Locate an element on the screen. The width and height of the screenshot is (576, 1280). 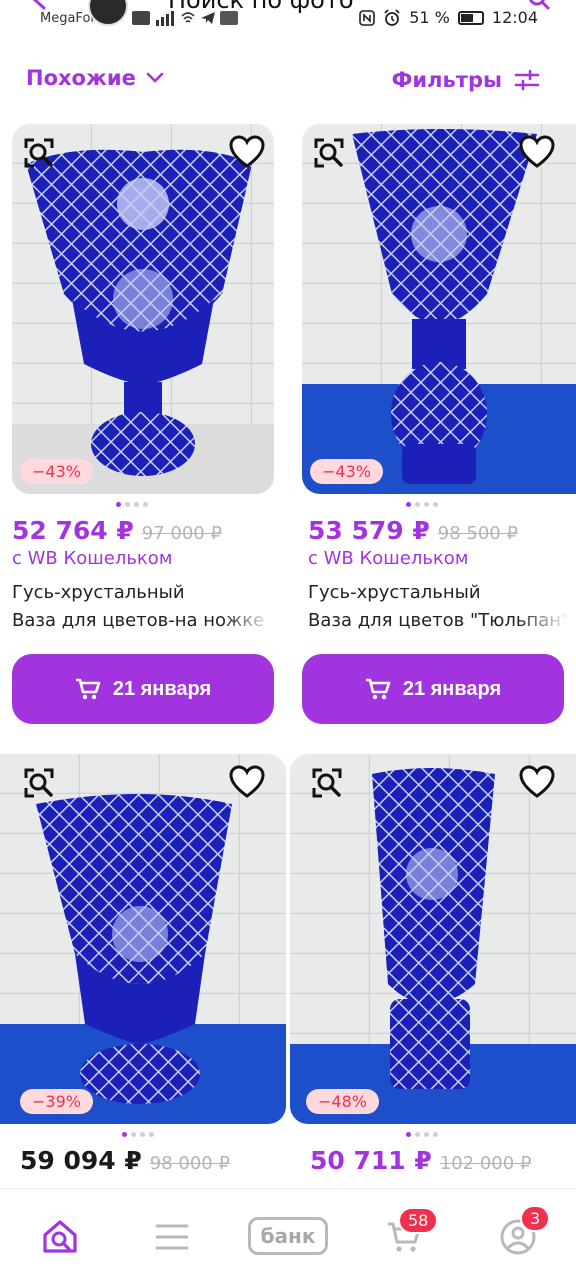
menu-icon is located at coordinates (172, 1237).